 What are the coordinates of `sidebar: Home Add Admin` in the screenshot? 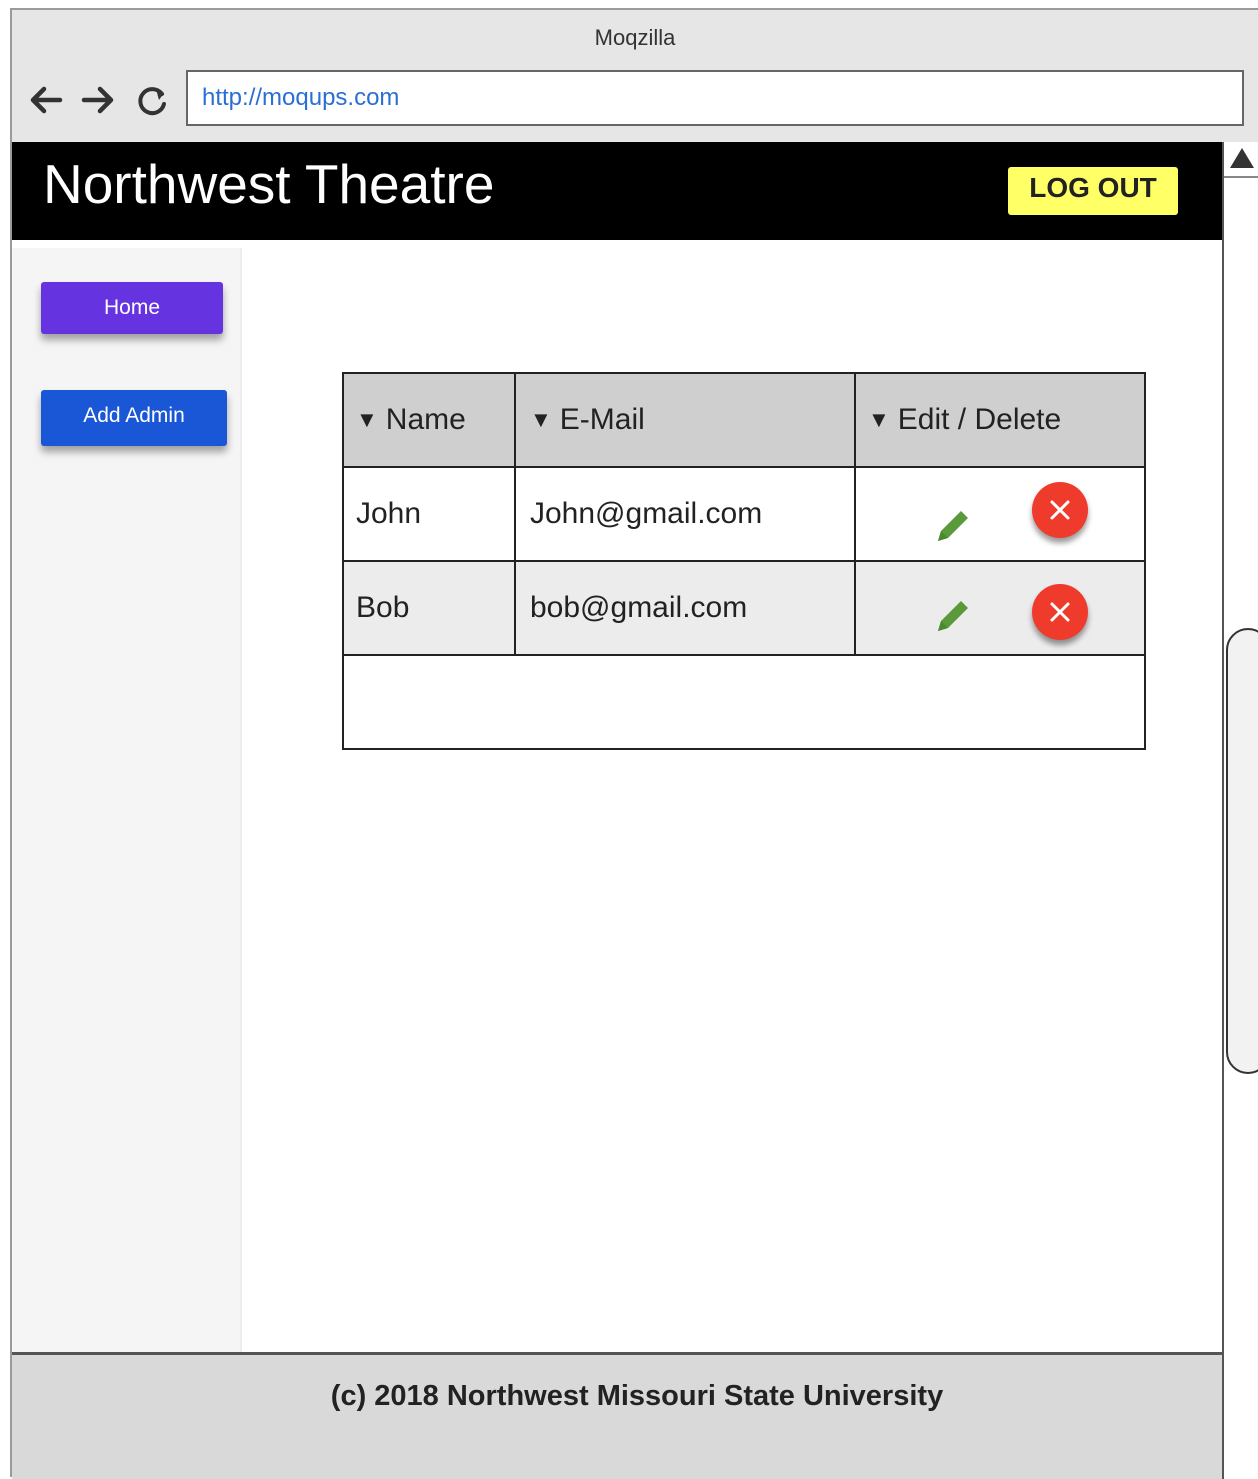 It's located at (127, 800).